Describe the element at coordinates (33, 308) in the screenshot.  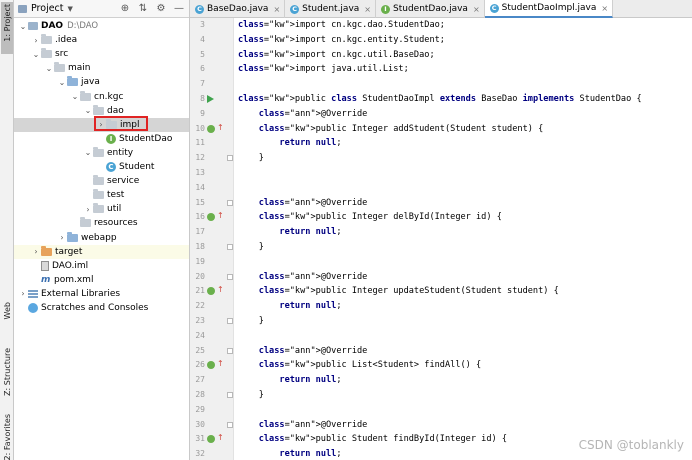
I see `scratches-icon` at that location.